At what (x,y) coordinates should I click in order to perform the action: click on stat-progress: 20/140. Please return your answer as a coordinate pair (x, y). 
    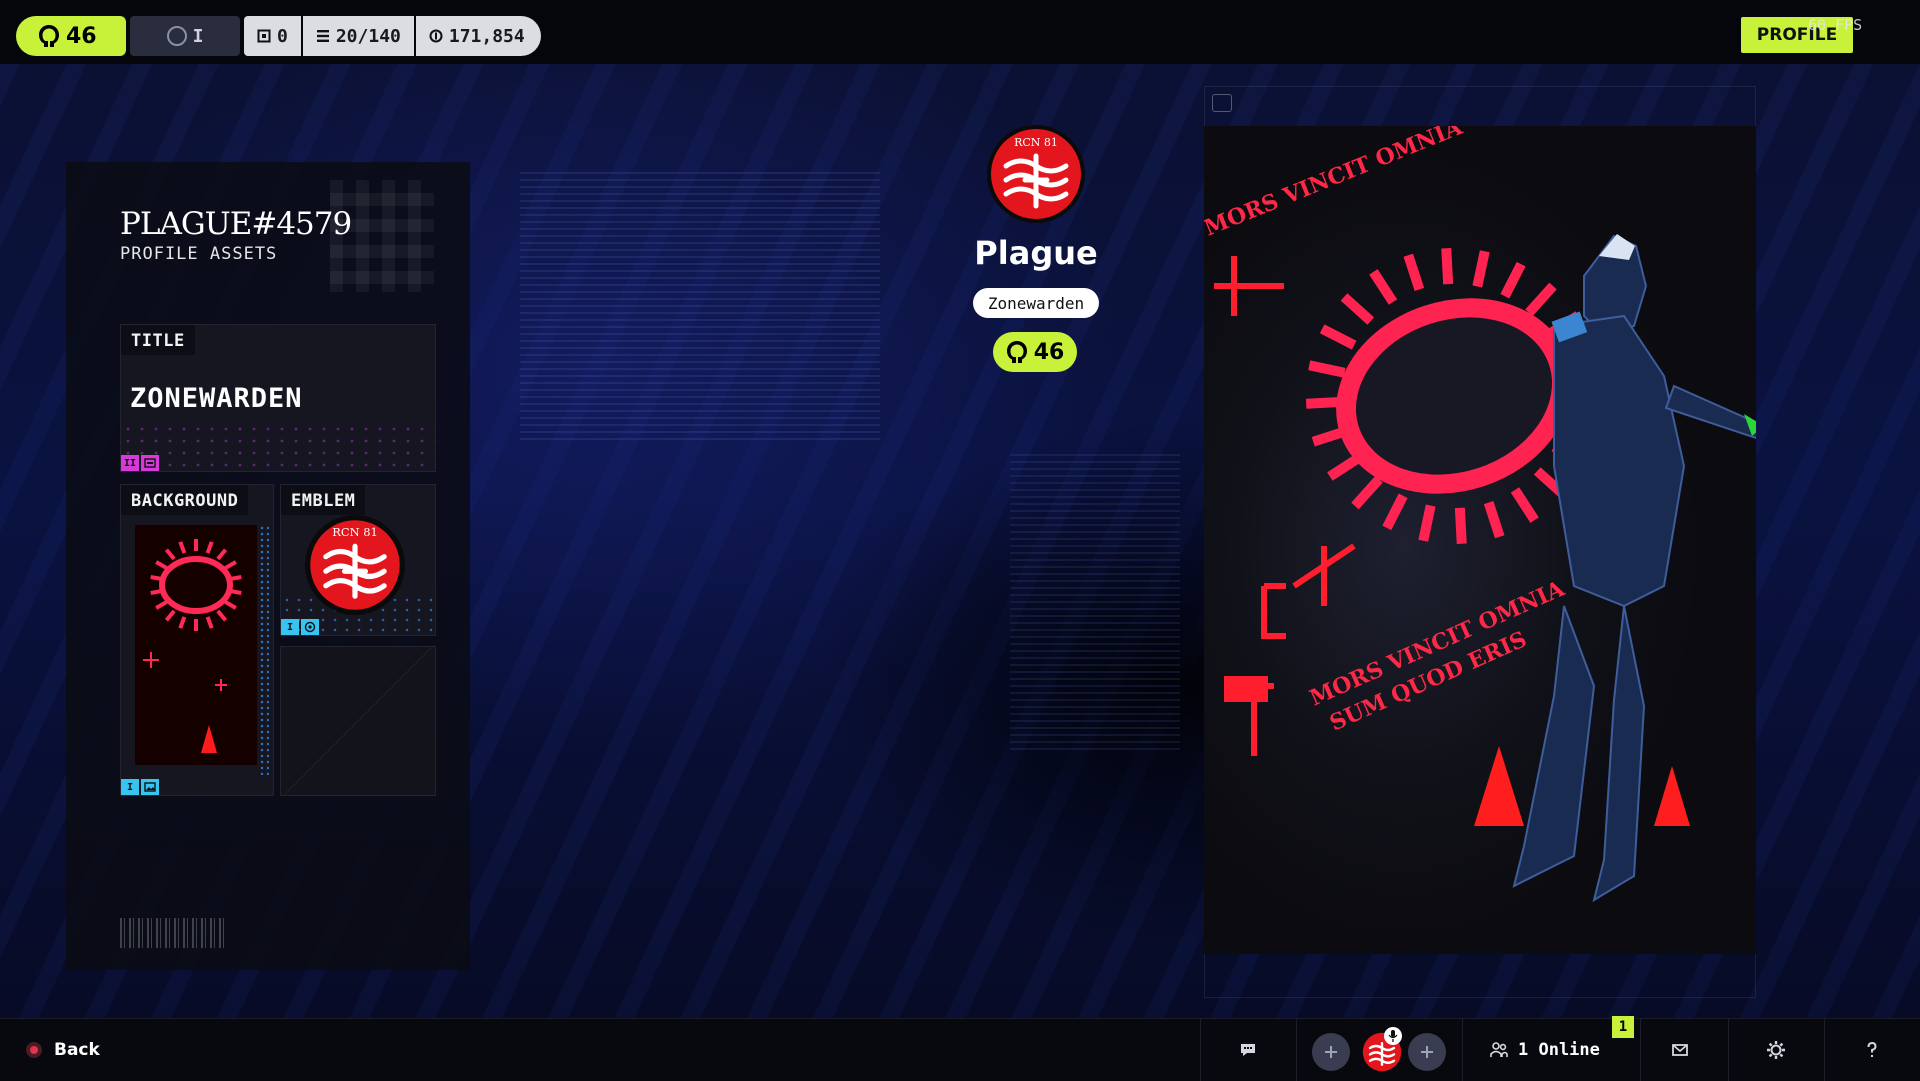
    Looking at the image, I should click on (358, 36).